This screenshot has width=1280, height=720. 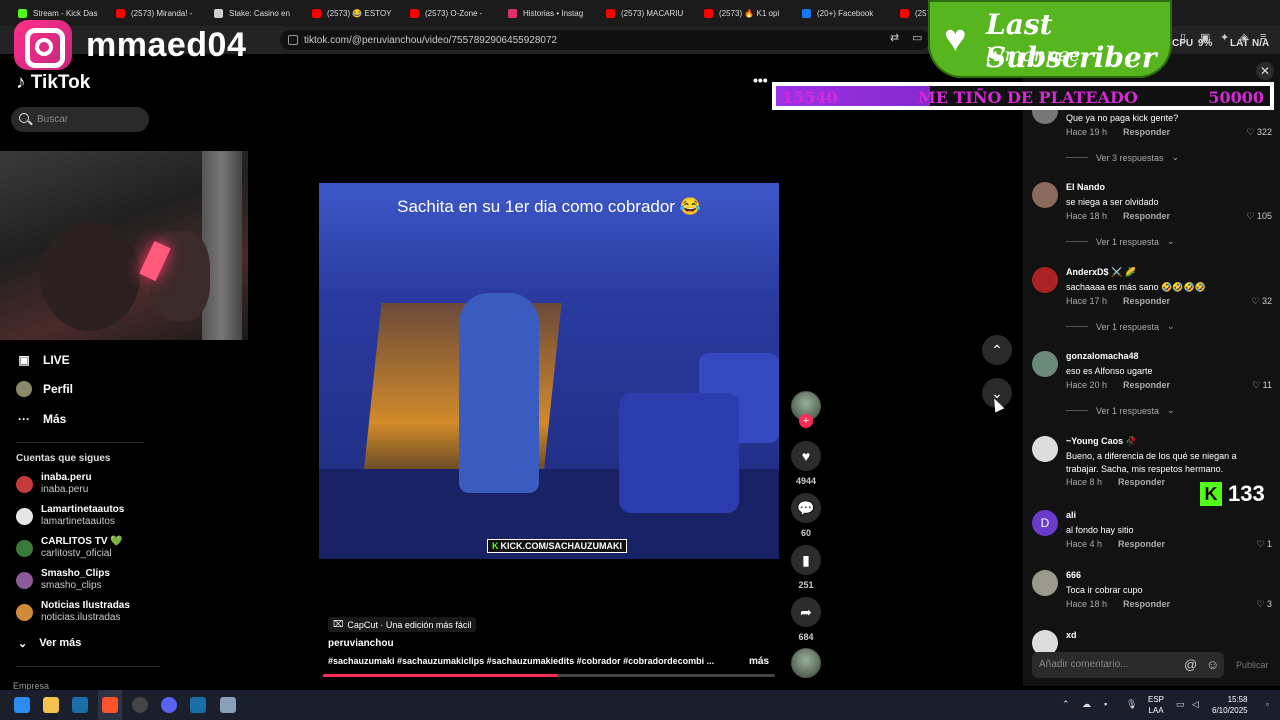 I want to click on chevron-down-icon: ⌄, so click(x=1171, y=241).